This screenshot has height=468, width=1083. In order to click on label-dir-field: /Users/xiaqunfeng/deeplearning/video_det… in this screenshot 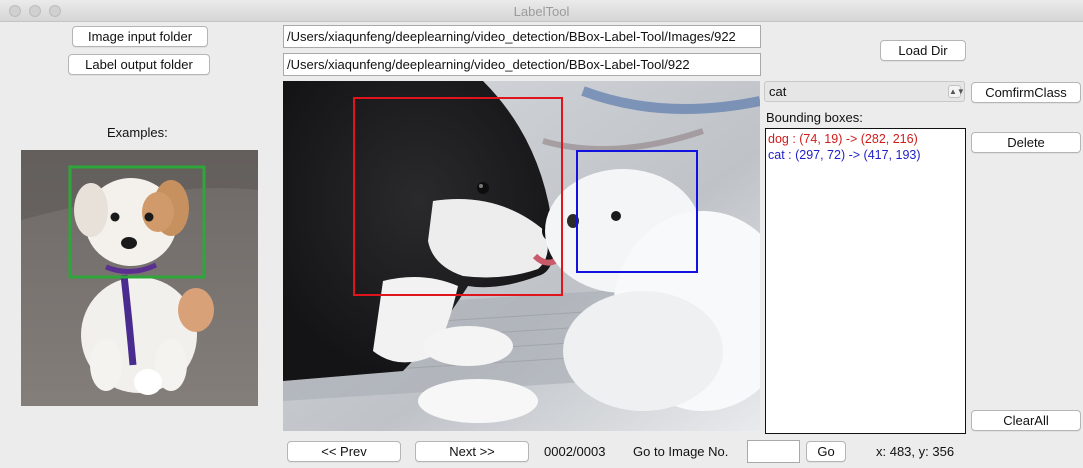, I will do `click(522, 64)`.